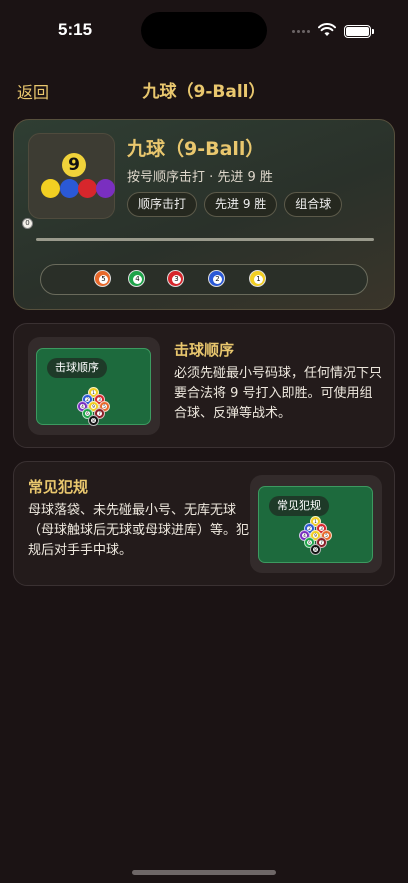 This screenshot has height=883, width=408. I want to click on pool-table-illustration: 常见犯规 123495678, so click(315, 524).